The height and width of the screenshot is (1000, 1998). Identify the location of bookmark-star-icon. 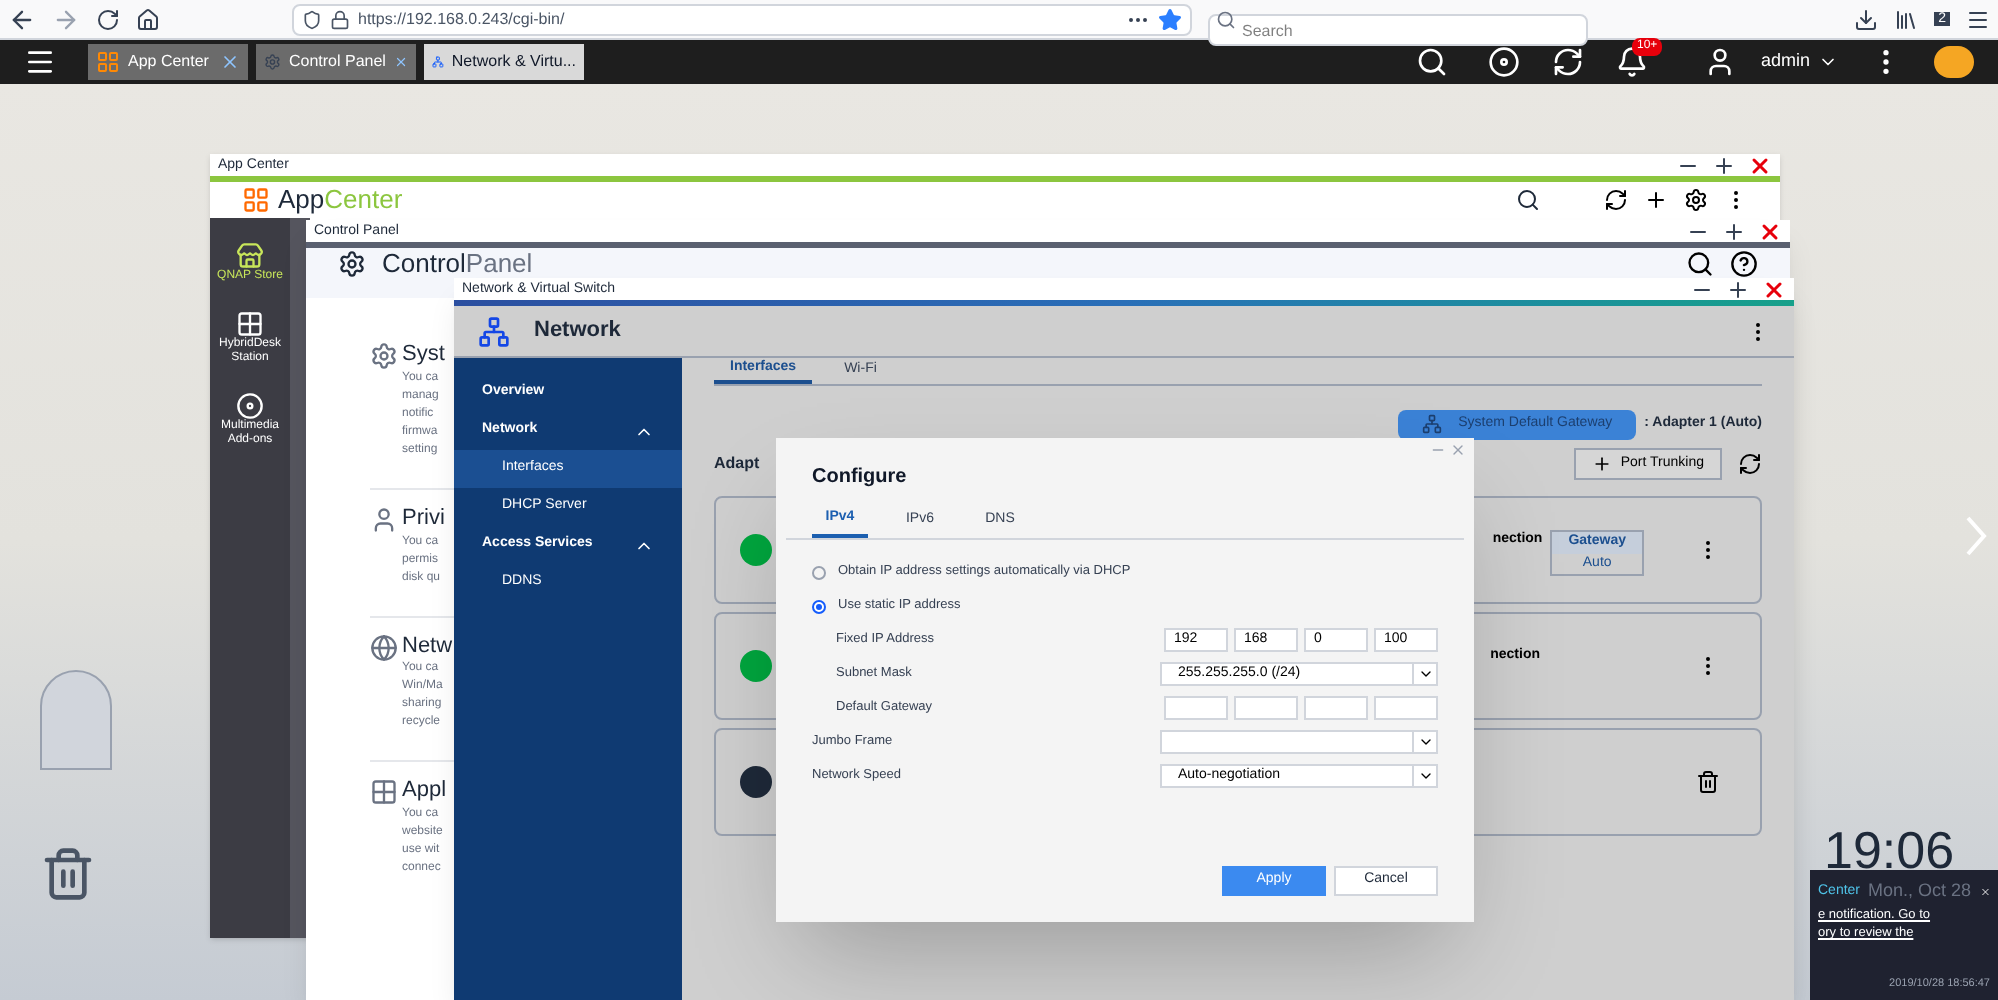
(1170, 19).